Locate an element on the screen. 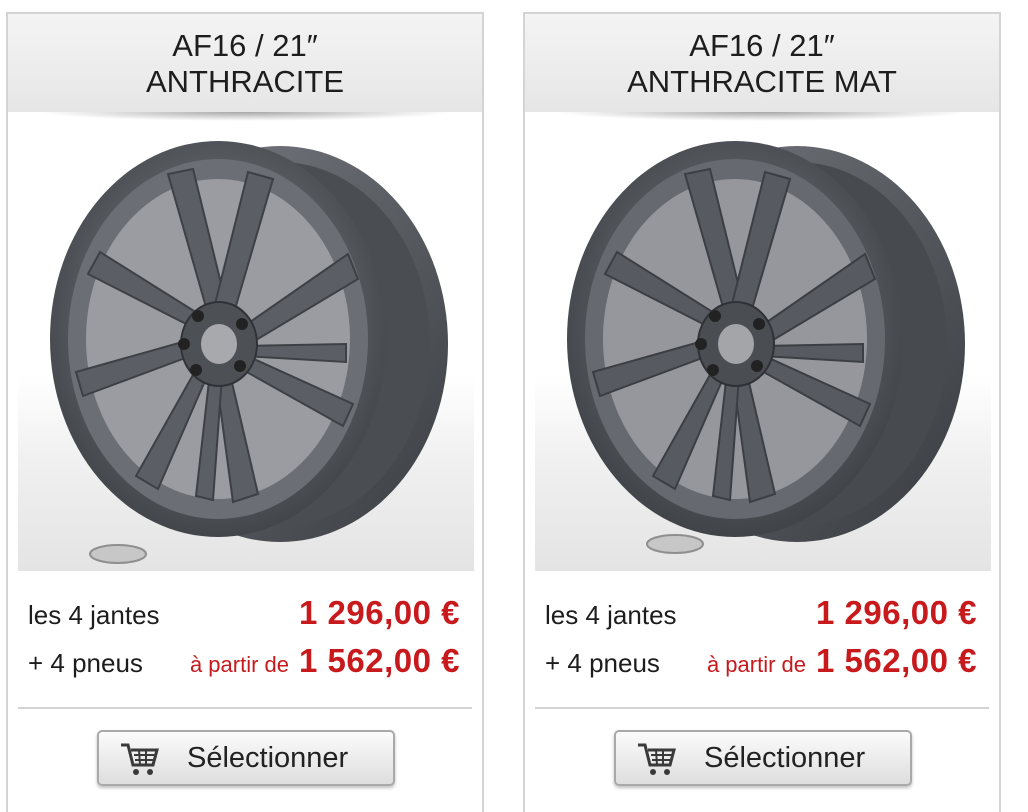 The image size is (1028, 812). product-title-line2: ANTHRACITE is located at coordinates (245, 81).